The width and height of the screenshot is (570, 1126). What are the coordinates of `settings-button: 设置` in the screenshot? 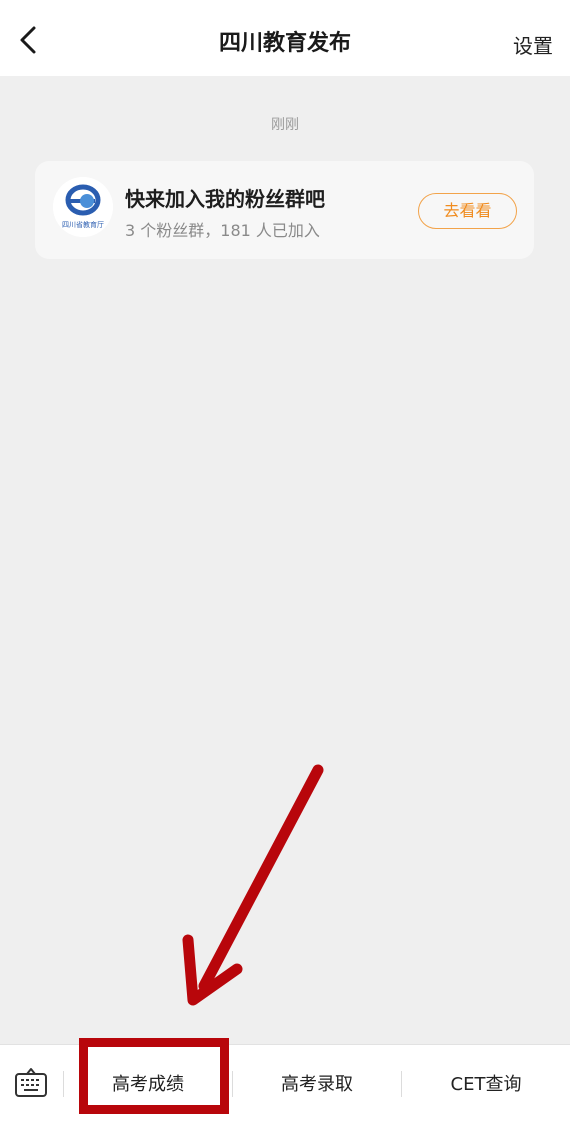 It's located at (533, 38).